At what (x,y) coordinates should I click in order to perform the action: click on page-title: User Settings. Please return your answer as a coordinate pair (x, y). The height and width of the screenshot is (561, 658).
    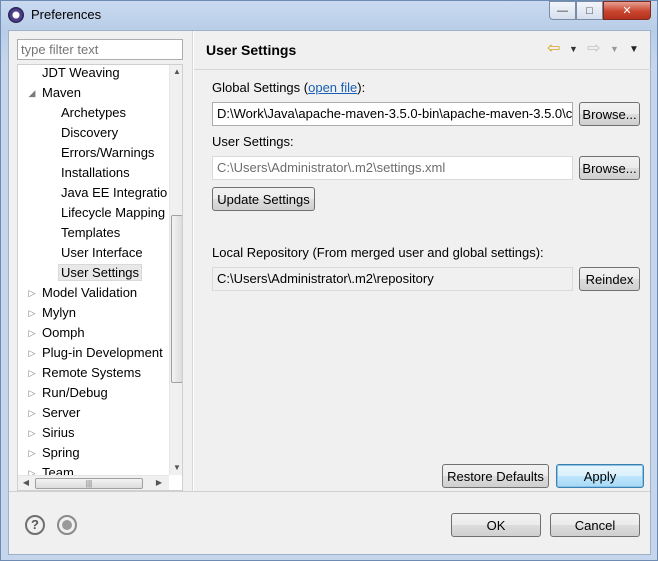
    Looking at the image, I should click on (251, 50).